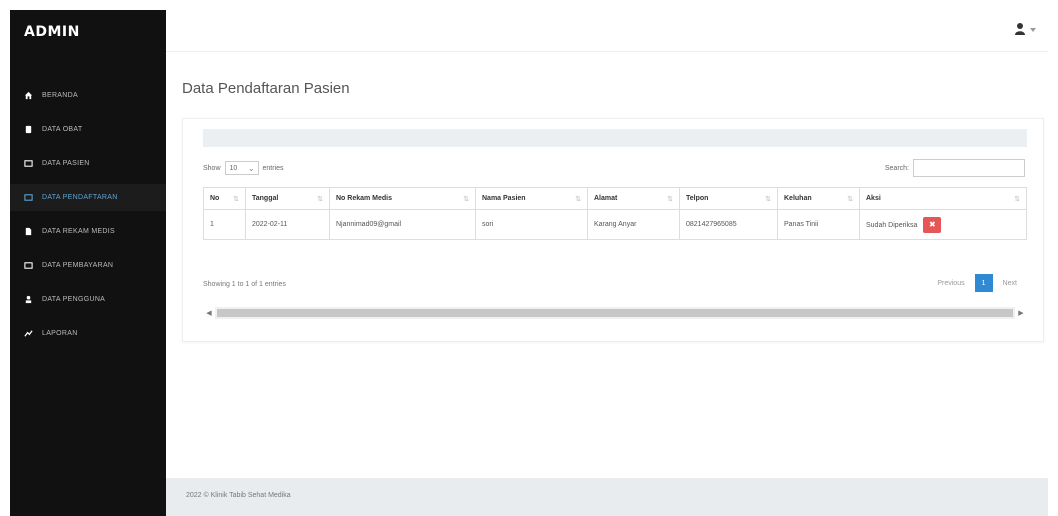 Image resolution: width=1058 pixels, height=516 pixels. I want to click on sidebar-item-data-pembayaran: DATA PEMBAYARAN, so click(88, 265).